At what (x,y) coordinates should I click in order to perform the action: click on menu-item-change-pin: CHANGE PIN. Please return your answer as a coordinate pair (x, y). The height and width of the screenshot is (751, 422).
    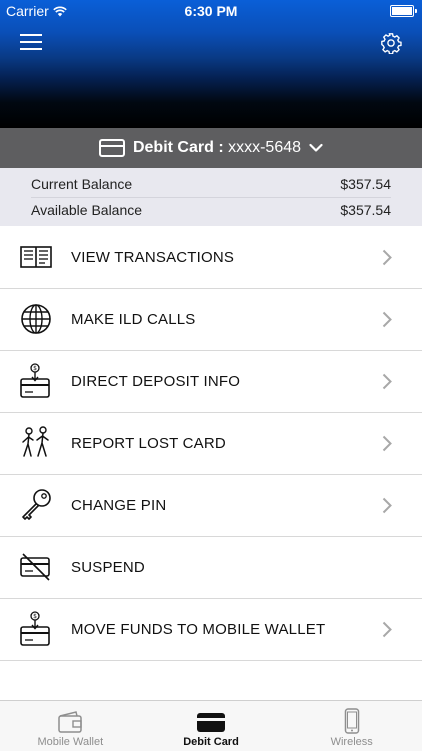
    Looking at the image, I should click on (211, 506).